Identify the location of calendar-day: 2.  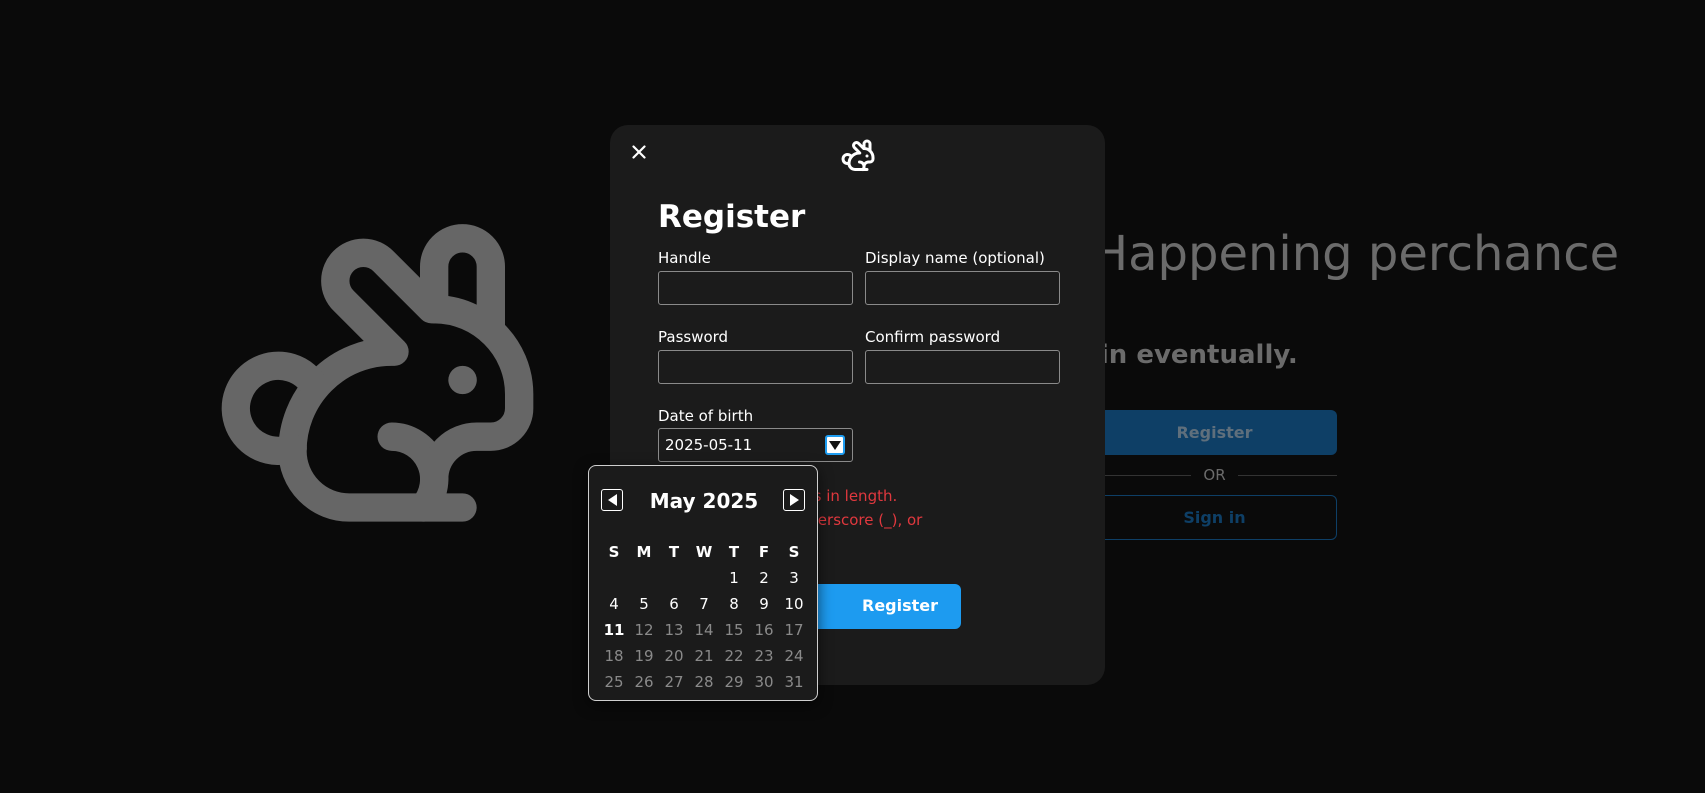
(764, 578).